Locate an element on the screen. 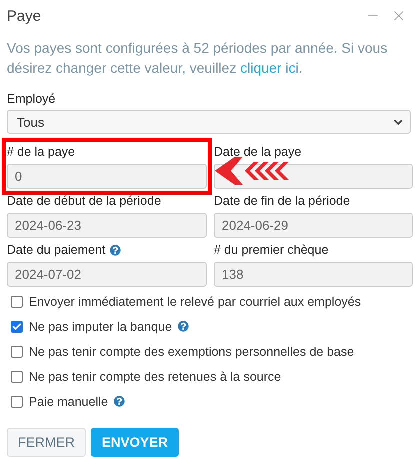 The width and height of the screenshot is (415, 457). input-field: 2024-07-02 is located at coordinates (107, 274).